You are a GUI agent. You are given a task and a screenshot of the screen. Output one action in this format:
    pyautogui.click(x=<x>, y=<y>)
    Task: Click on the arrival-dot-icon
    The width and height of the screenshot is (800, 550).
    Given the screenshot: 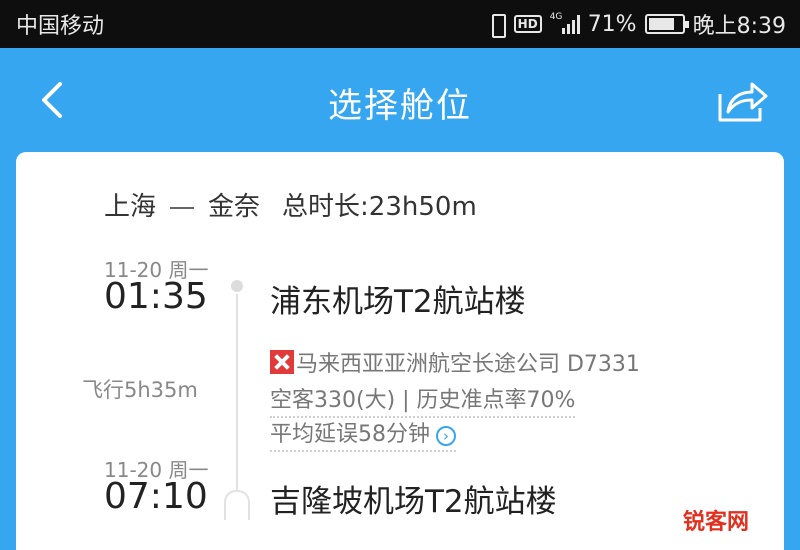 What is the action you would take?
    pyautogui.click(x=237, y=505)
    